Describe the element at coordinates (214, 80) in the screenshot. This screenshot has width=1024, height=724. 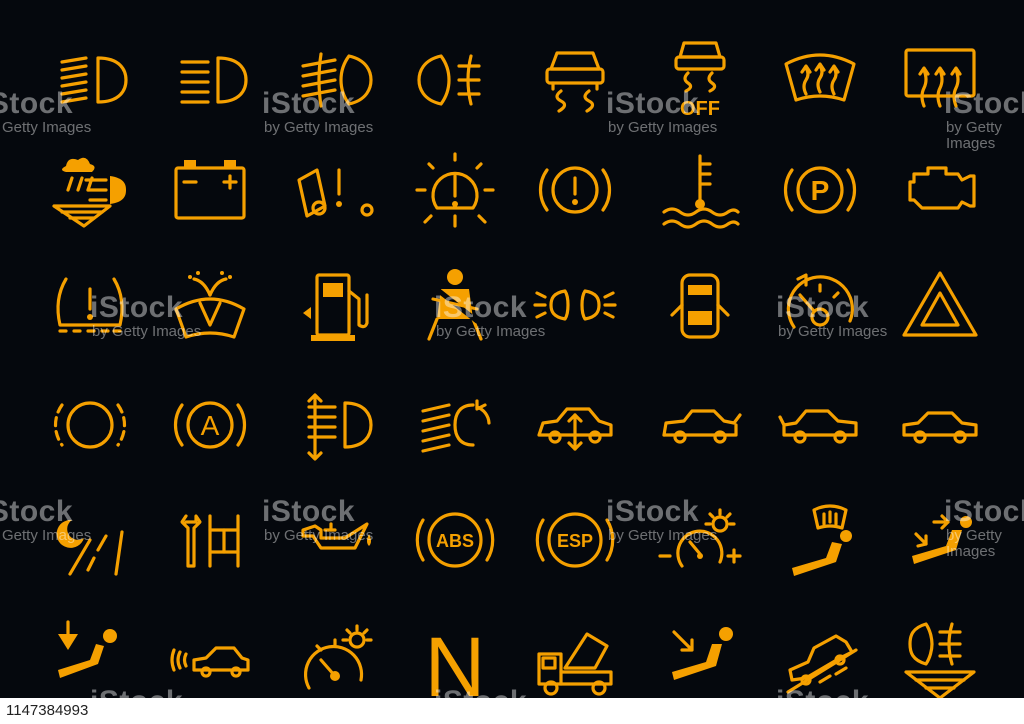
I see `low-beam-icon` at that location.